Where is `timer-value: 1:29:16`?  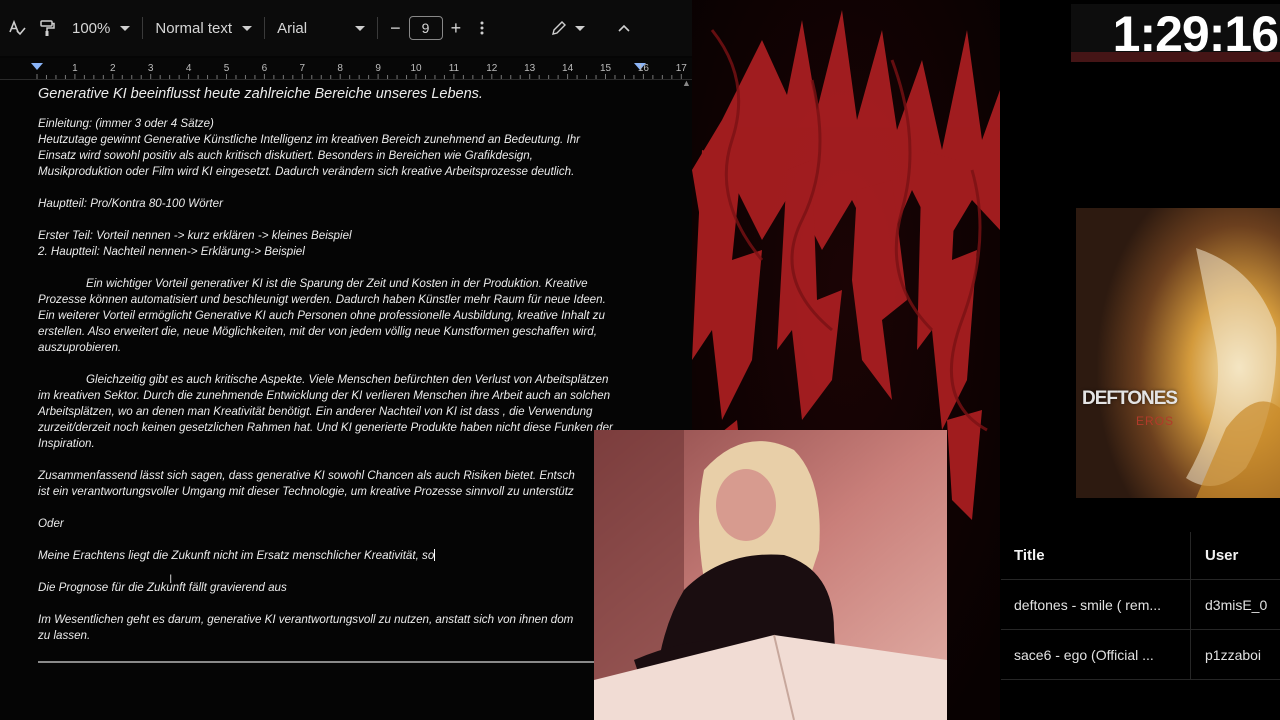
timer-value: 1:29:16 is located at coordinates (1195, 34).